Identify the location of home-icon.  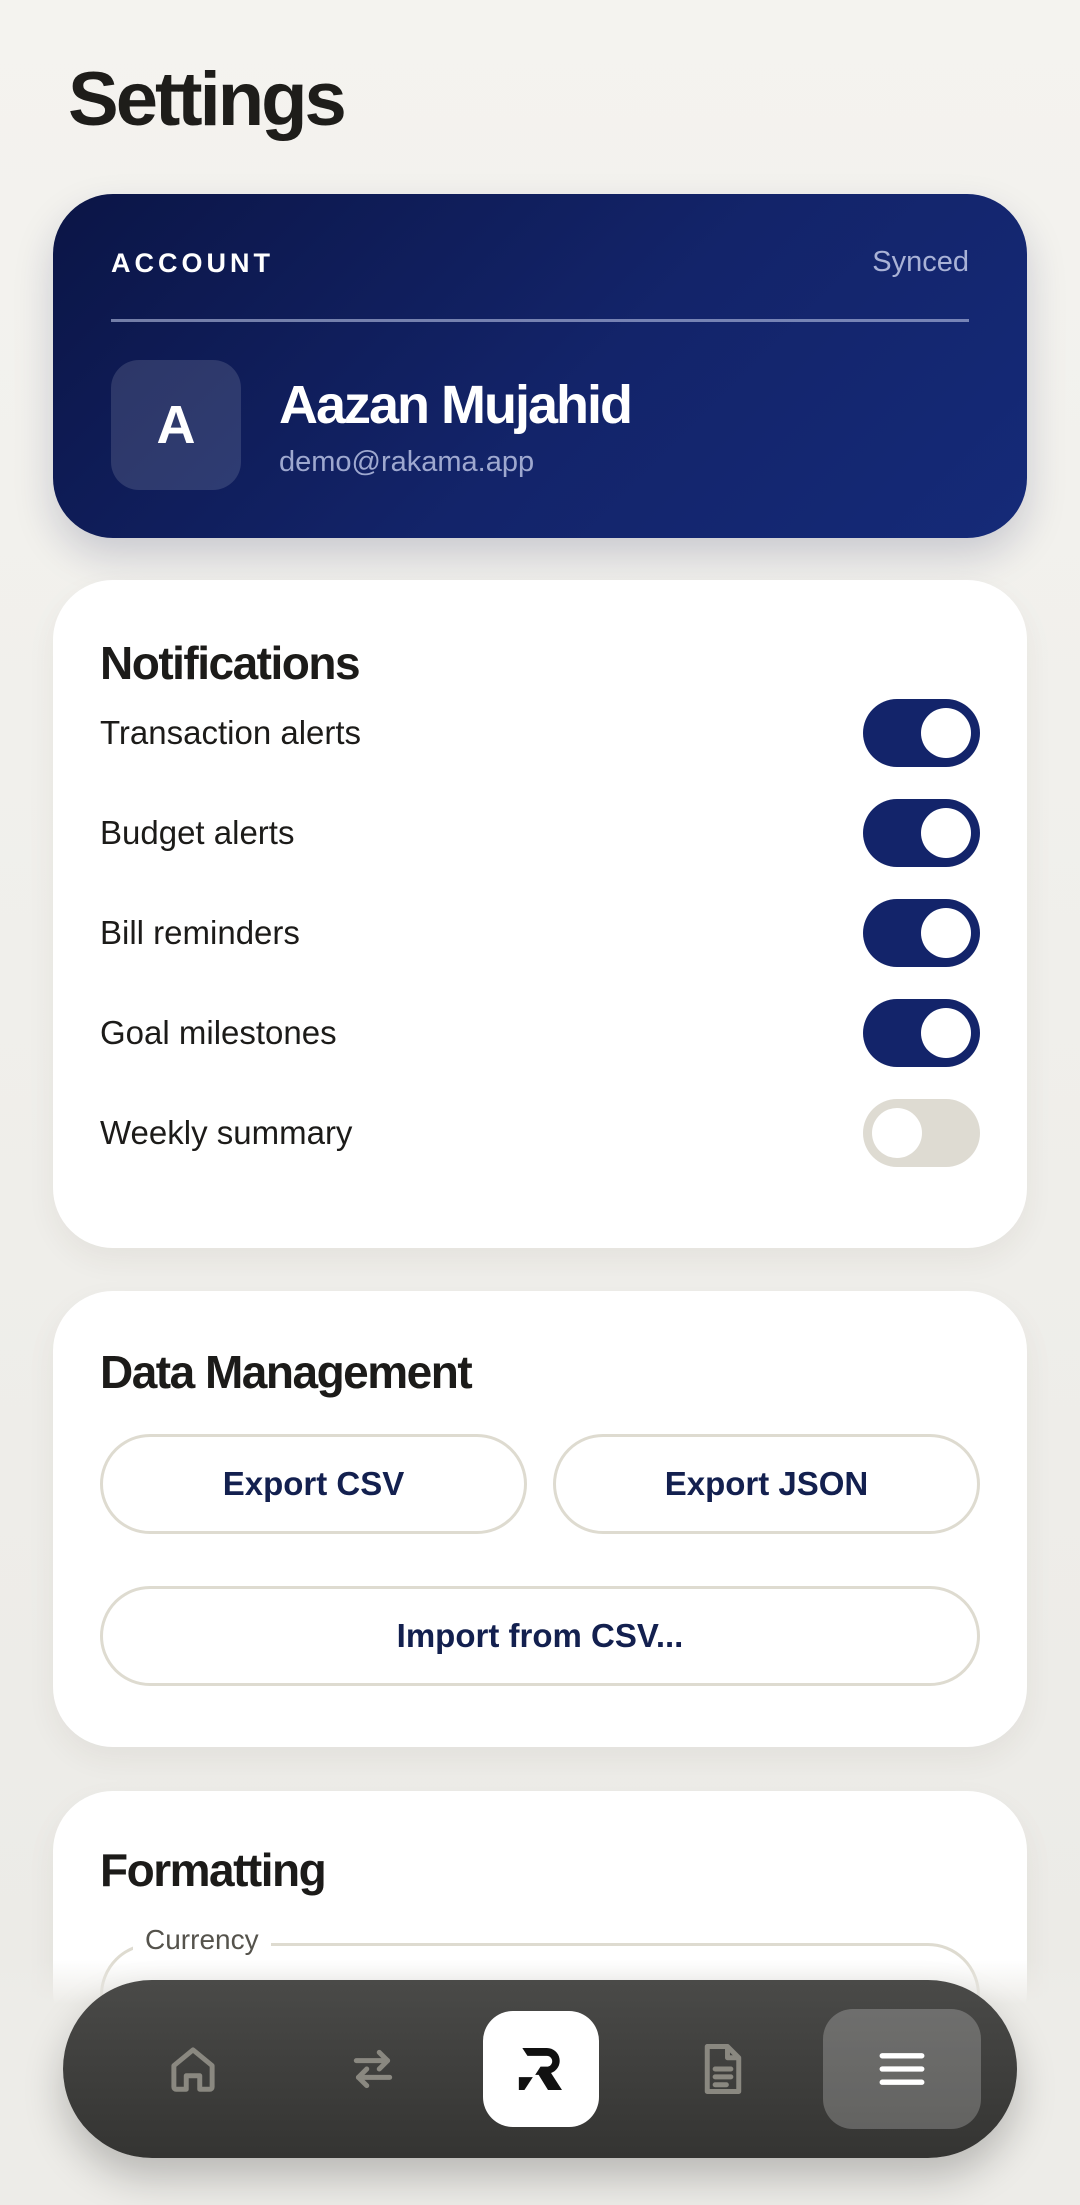
(193, 2069).